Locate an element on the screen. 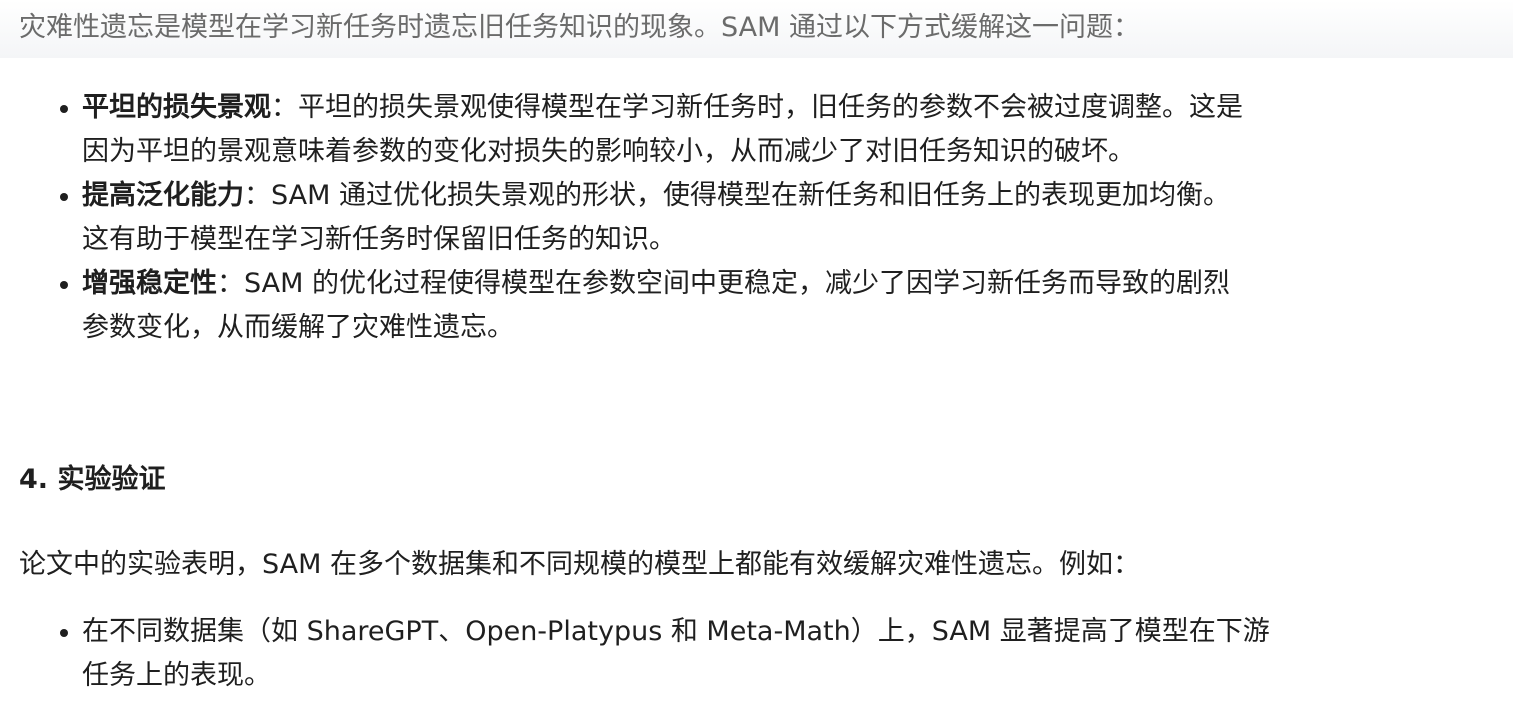 Image resolution: width=1513 pixels, height=726 pixels. section-heading: 4. 实验验证 is located at coordinates (92, 479).